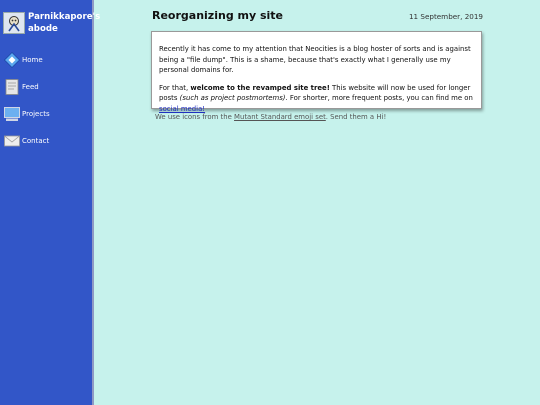 Image resolution: width=540 pixels, height=405 pixels. I want to click on nav-item-feed: Feed, so click(21, 87).